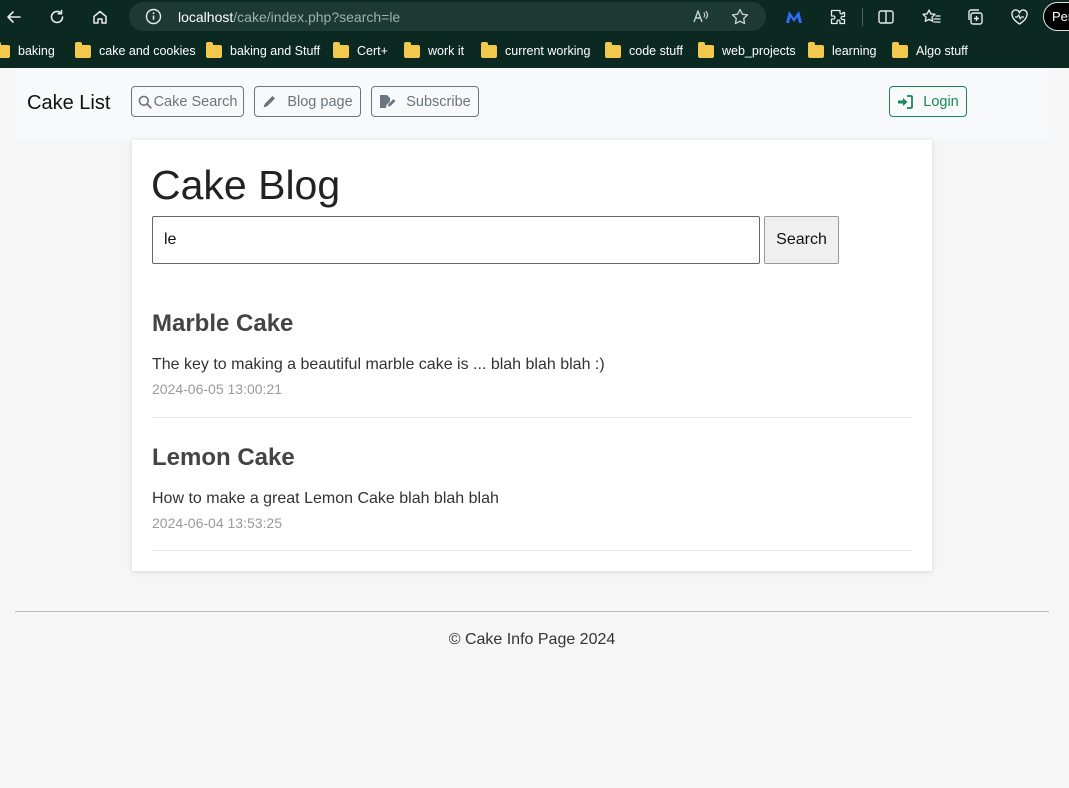 The image size is (1069, 788). What do you see at coordinates (740, 19) in the screenshot?
I see `favorite-star-icon` at bounding box center [740, 19].